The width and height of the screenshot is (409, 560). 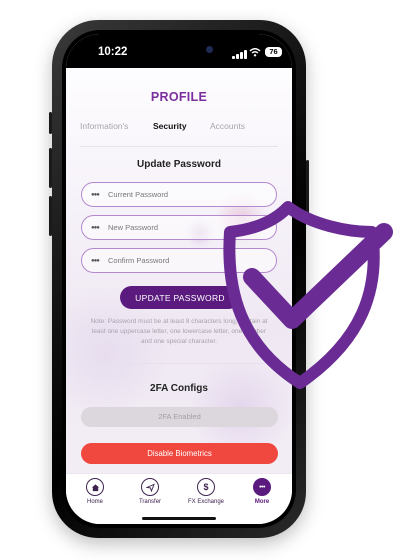 I want to click on shield-check-icon, so click(x=308, y=295).